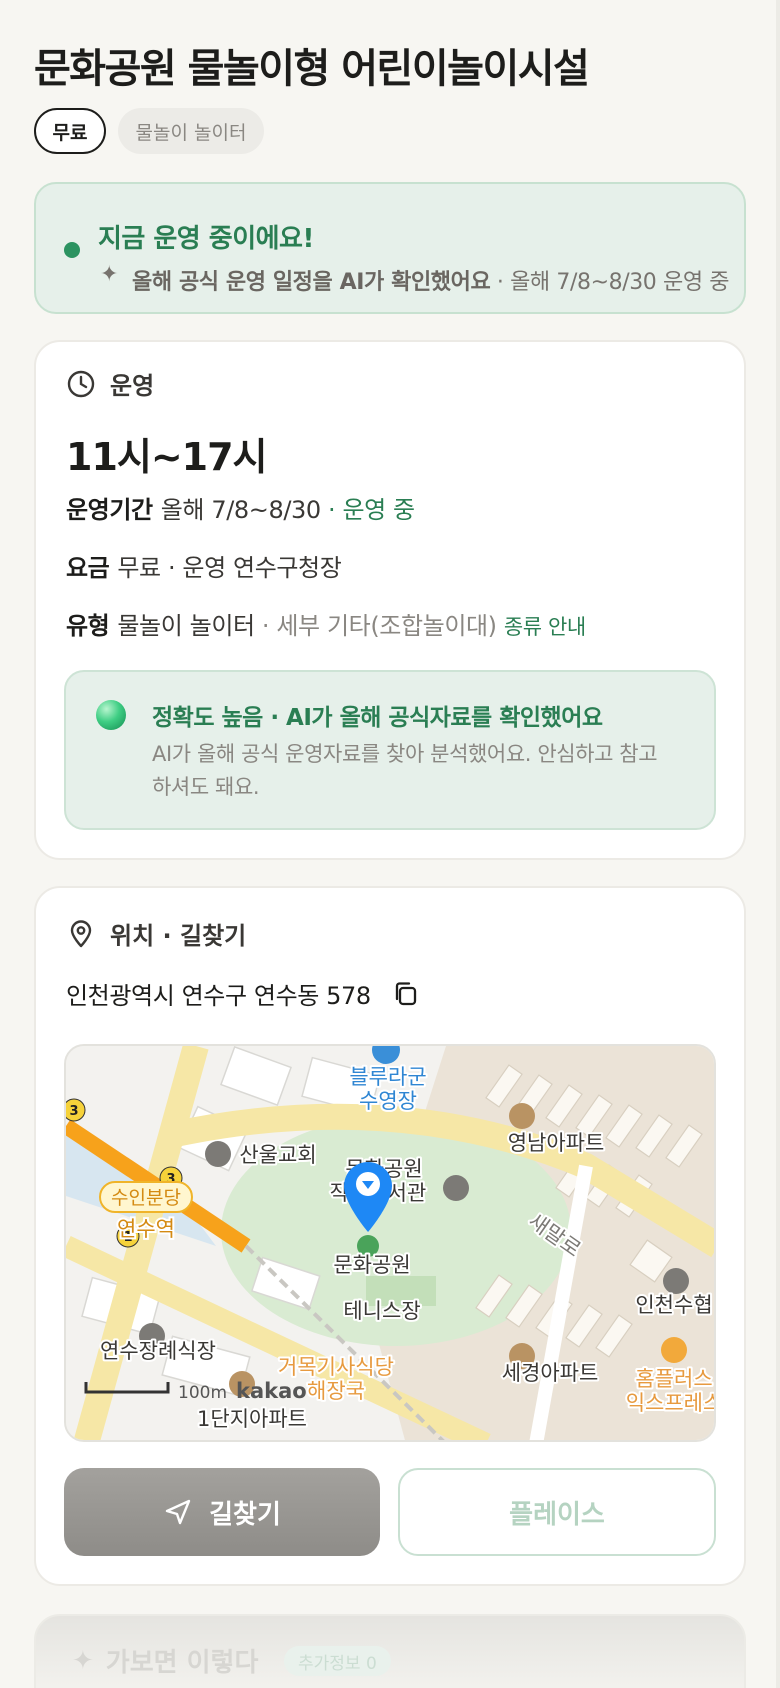 This screenshot has width=780, height=1688. What do you see at coordinates (381, 1311) in the screenshot?
I see `map-label-tennis: 테니스장` at bounding box center [381, 1311].